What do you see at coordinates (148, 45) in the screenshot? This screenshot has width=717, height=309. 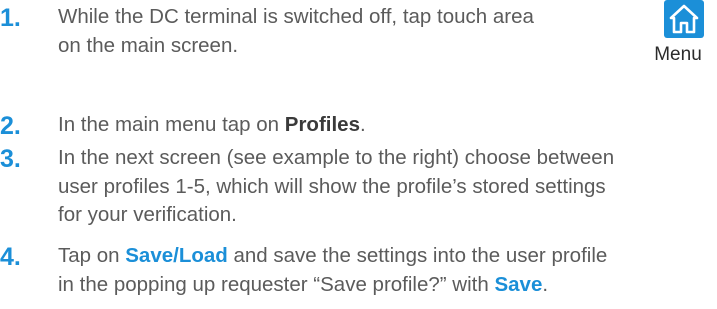 I see `step-text-line: on the main screen.` at bounding box center [148, 45].